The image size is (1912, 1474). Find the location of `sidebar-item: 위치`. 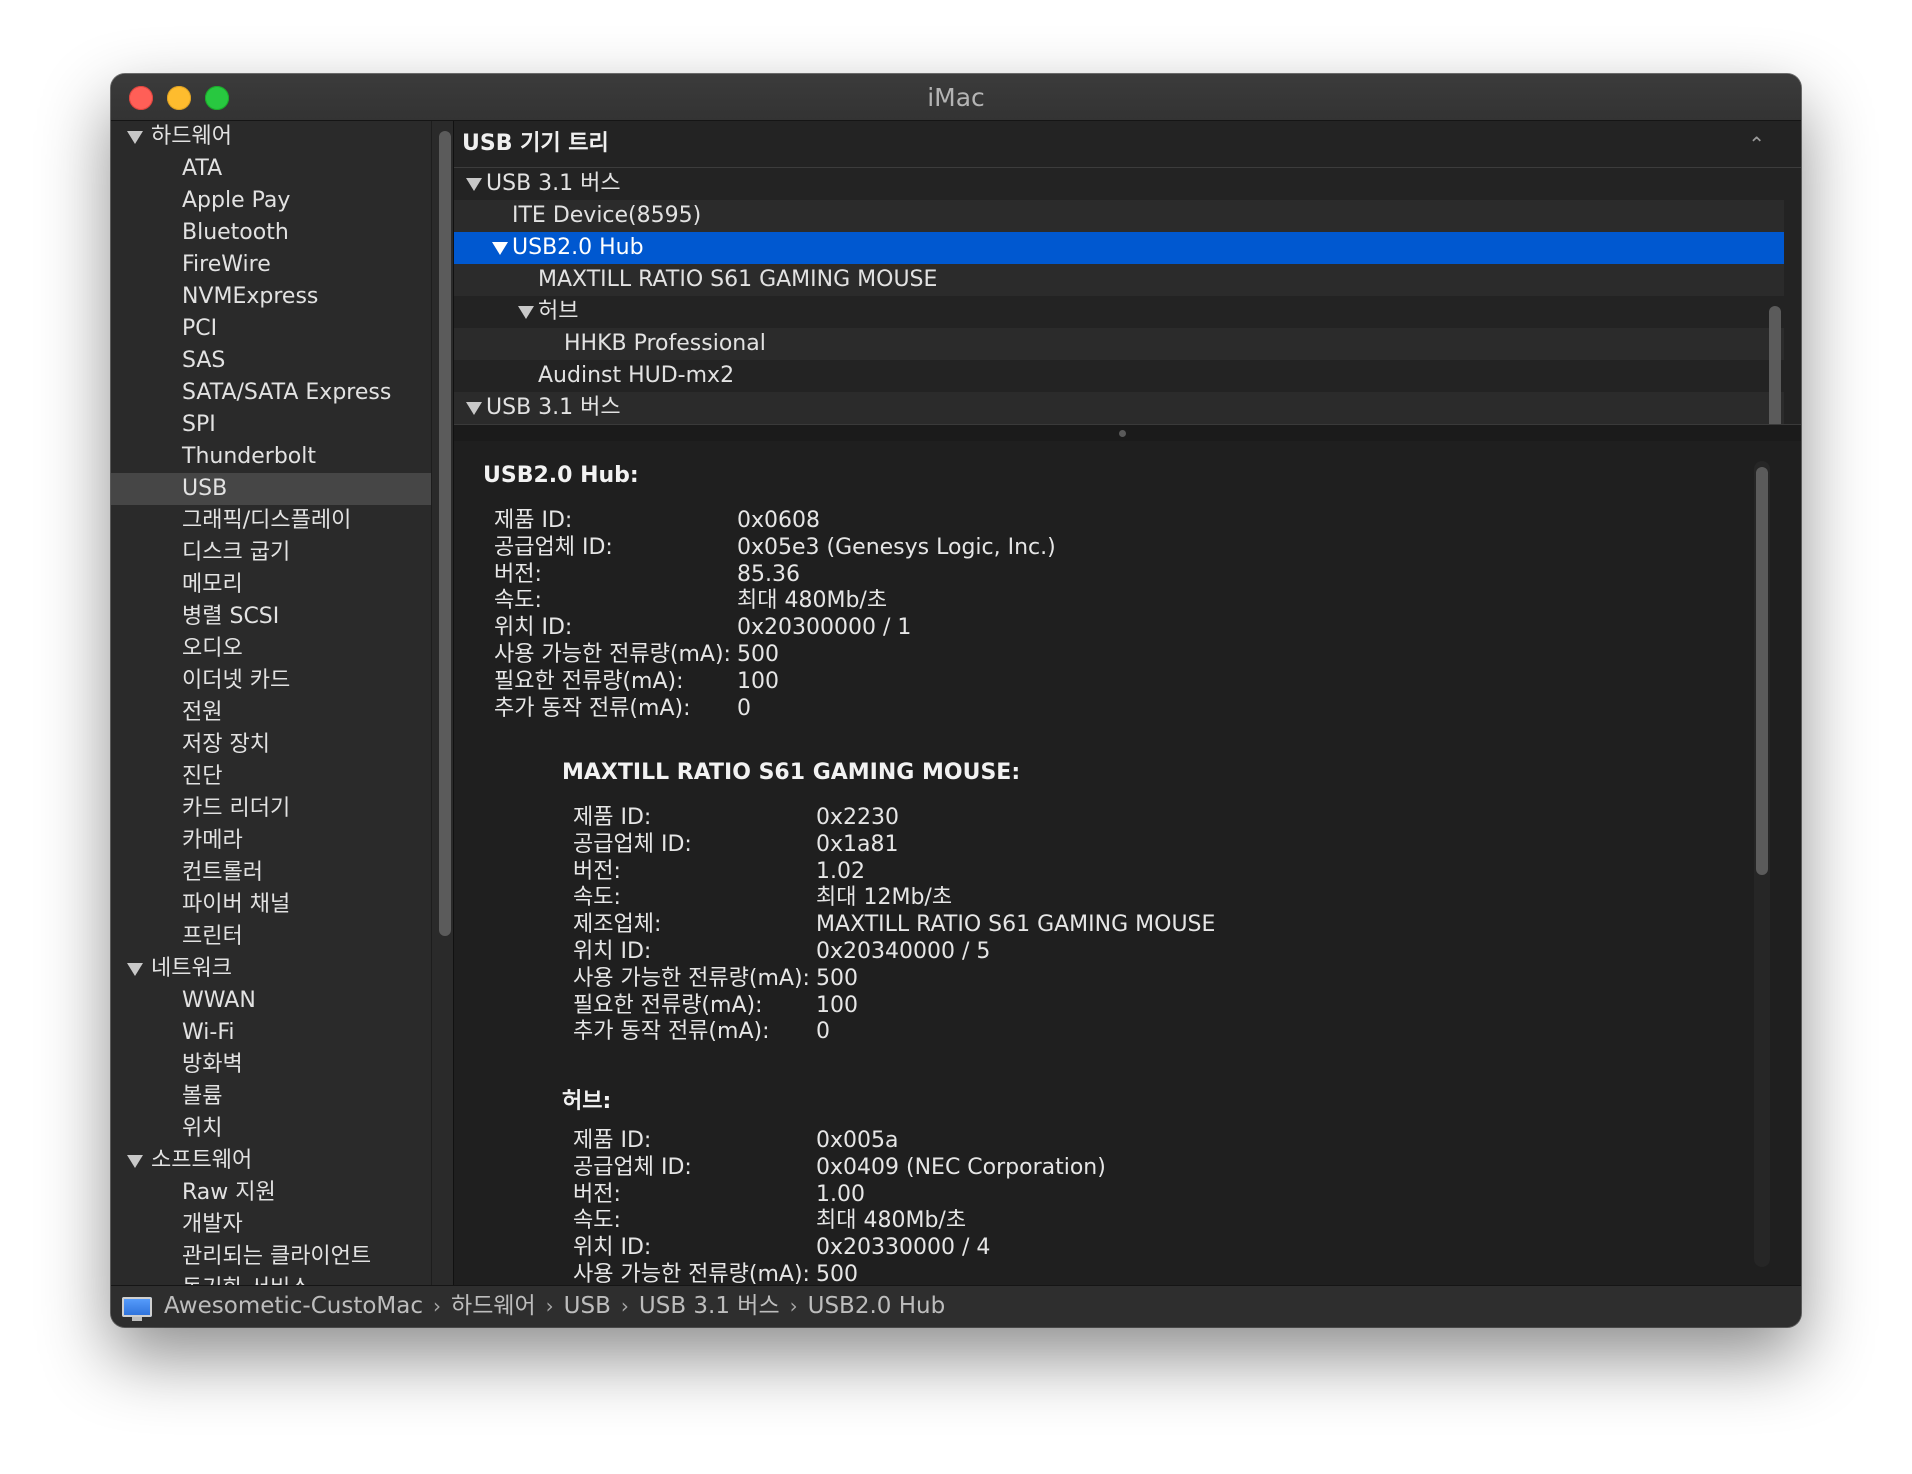

sidebar-item: 위치 is located at coordinates (271, 1129).